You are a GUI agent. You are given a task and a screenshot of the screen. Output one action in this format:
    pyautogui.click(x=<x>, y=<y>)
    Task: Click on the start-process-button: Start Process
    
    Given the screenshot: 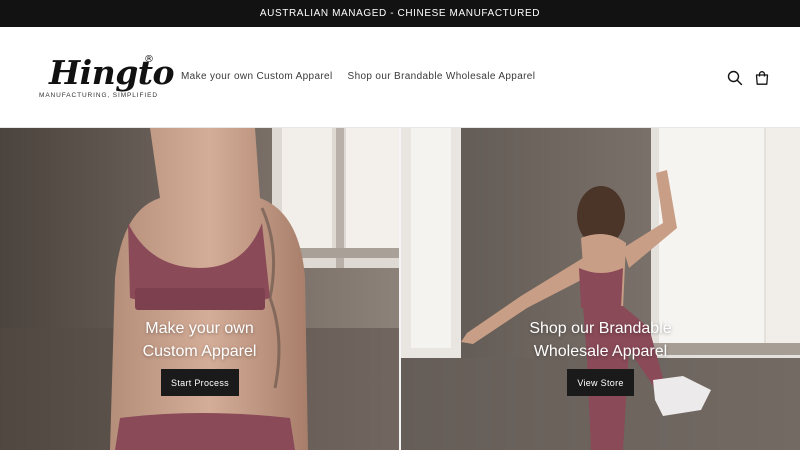 What is the action you would take?
    pyautogui.click(x=200, y=382)
    